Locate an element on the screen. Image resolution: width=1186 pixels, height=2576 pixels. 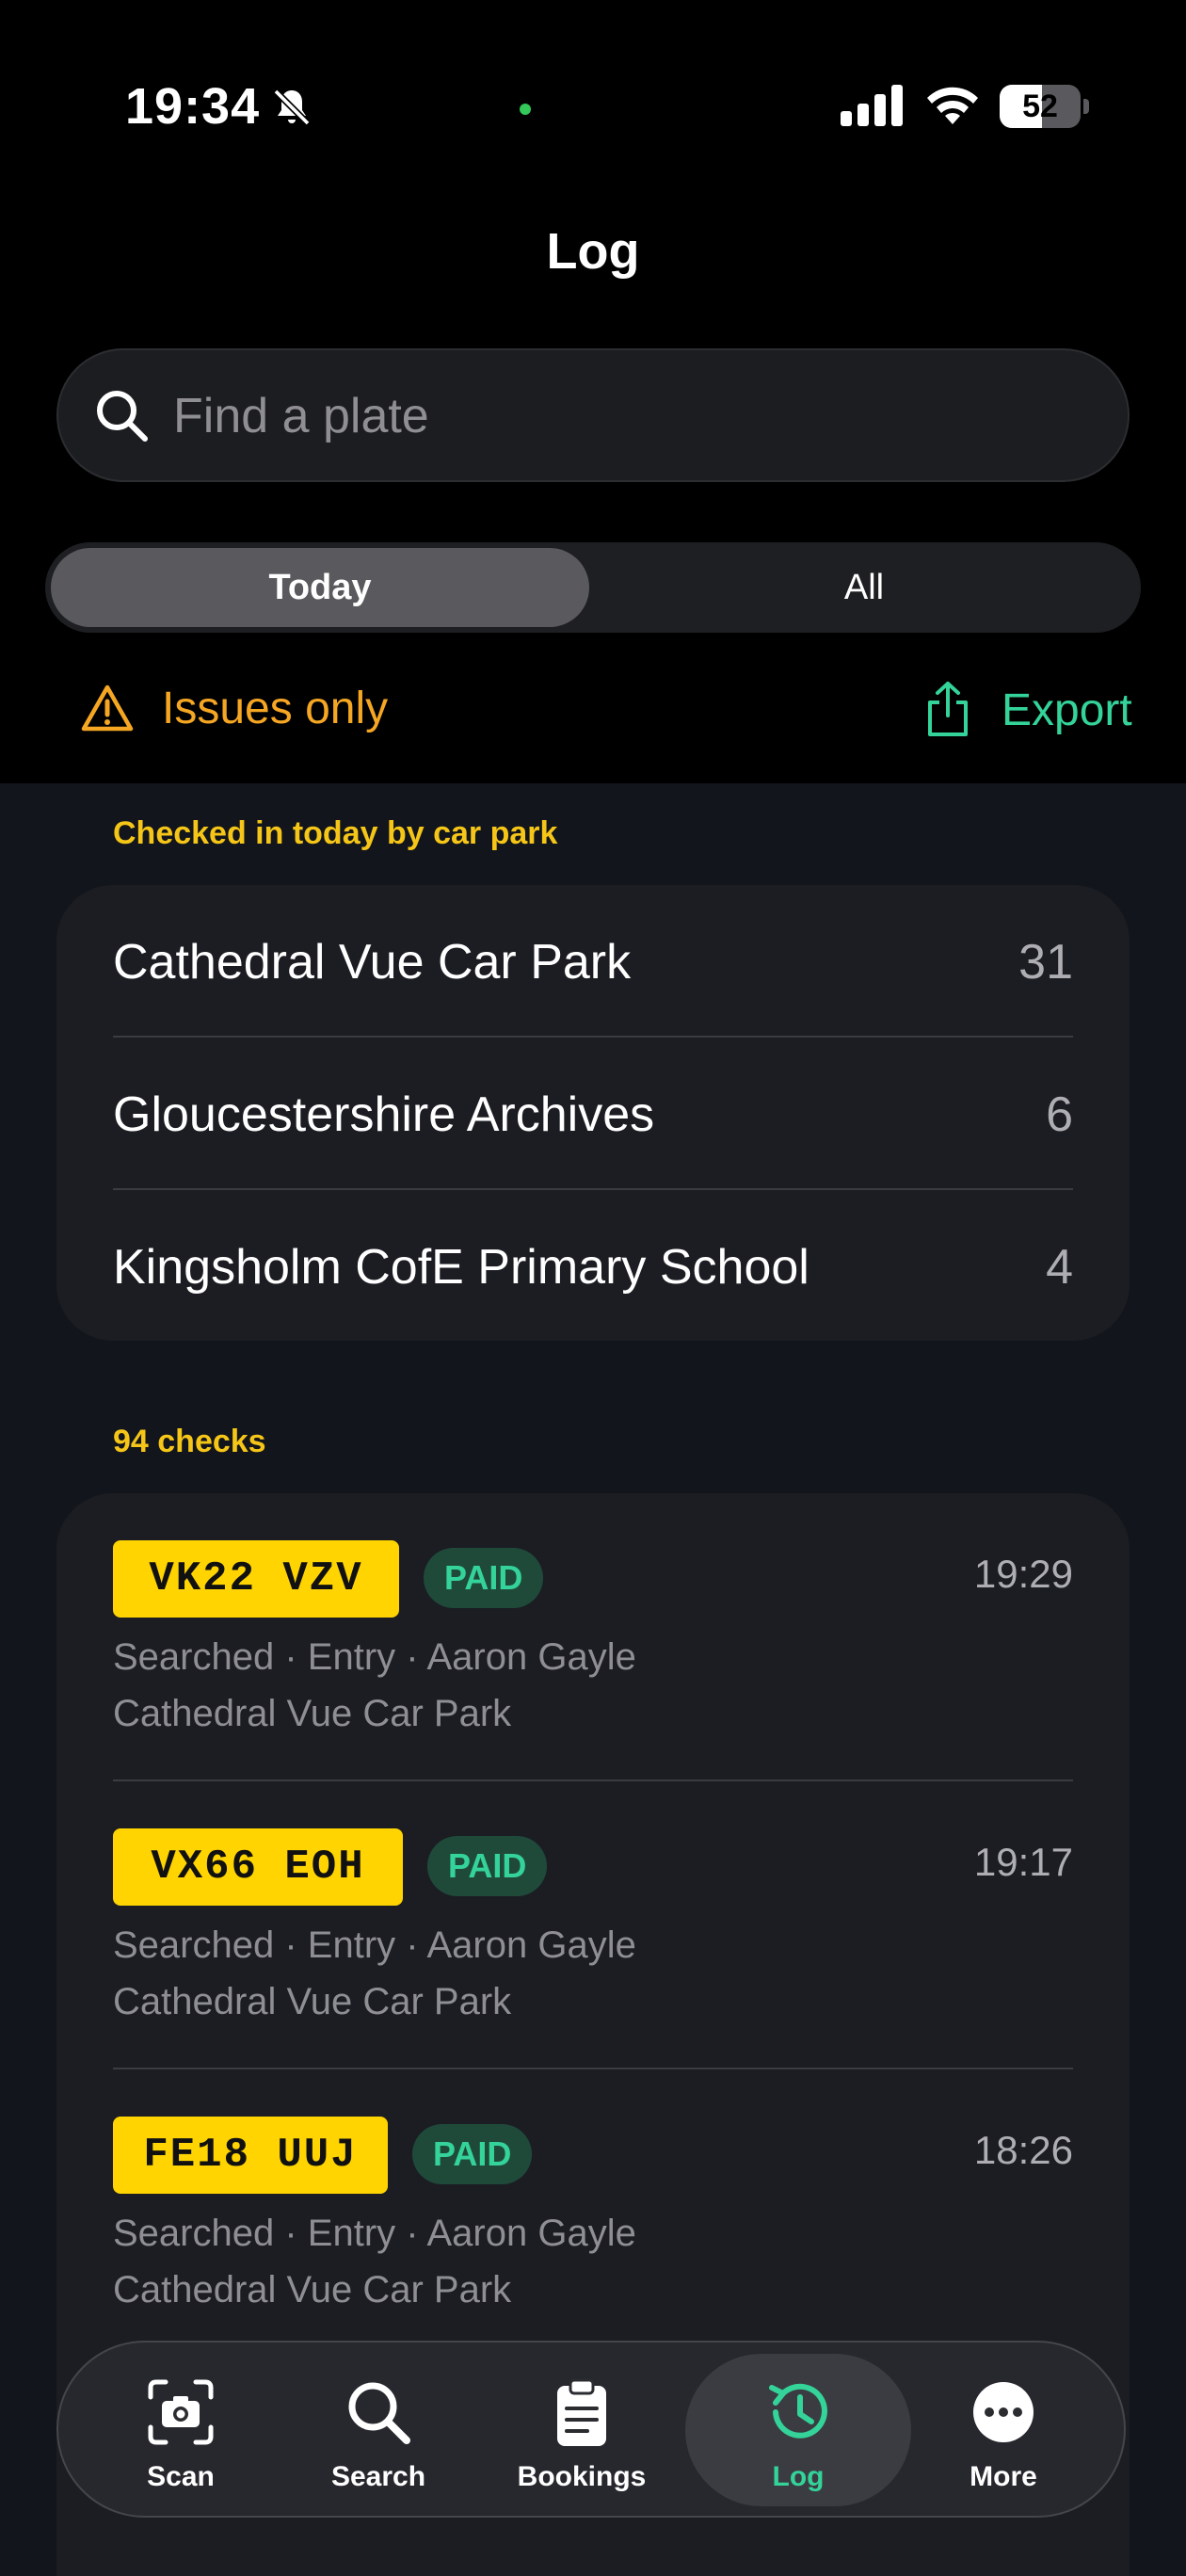
car-park-row: Gloucestershire Archives 6 is located at coordinates (593, 1114).